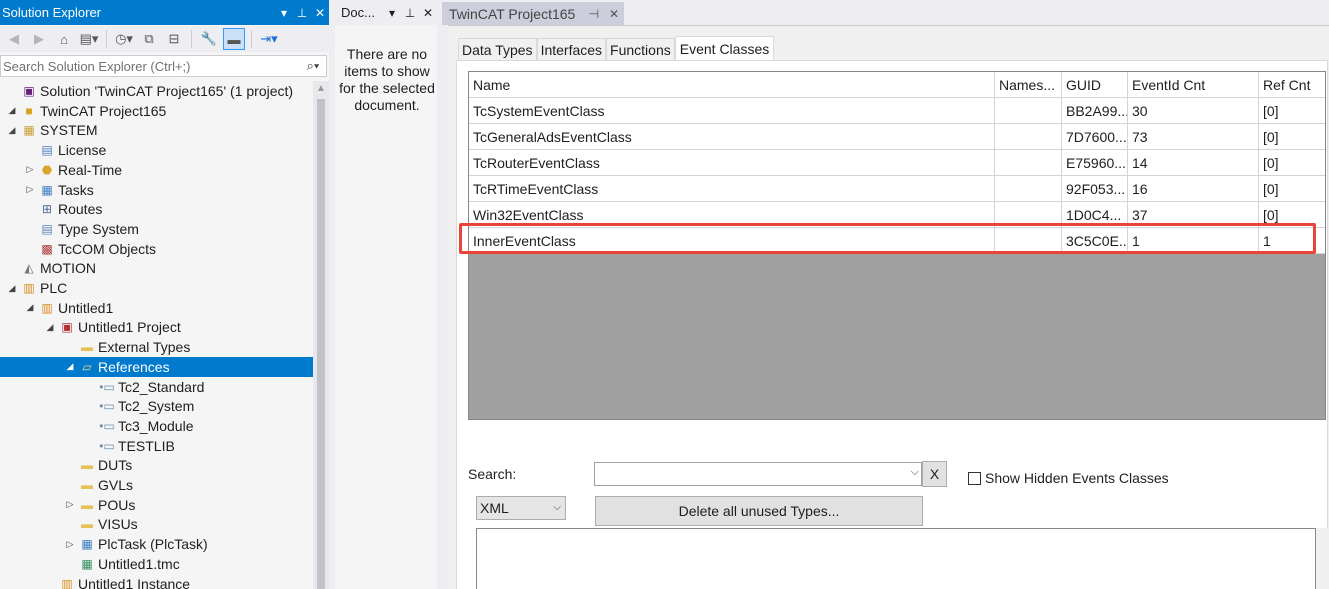  Describe the element at coordinates (156, 249) in the screenshot. I see `tree-item: ▩ TcCOM Objects` at that location.